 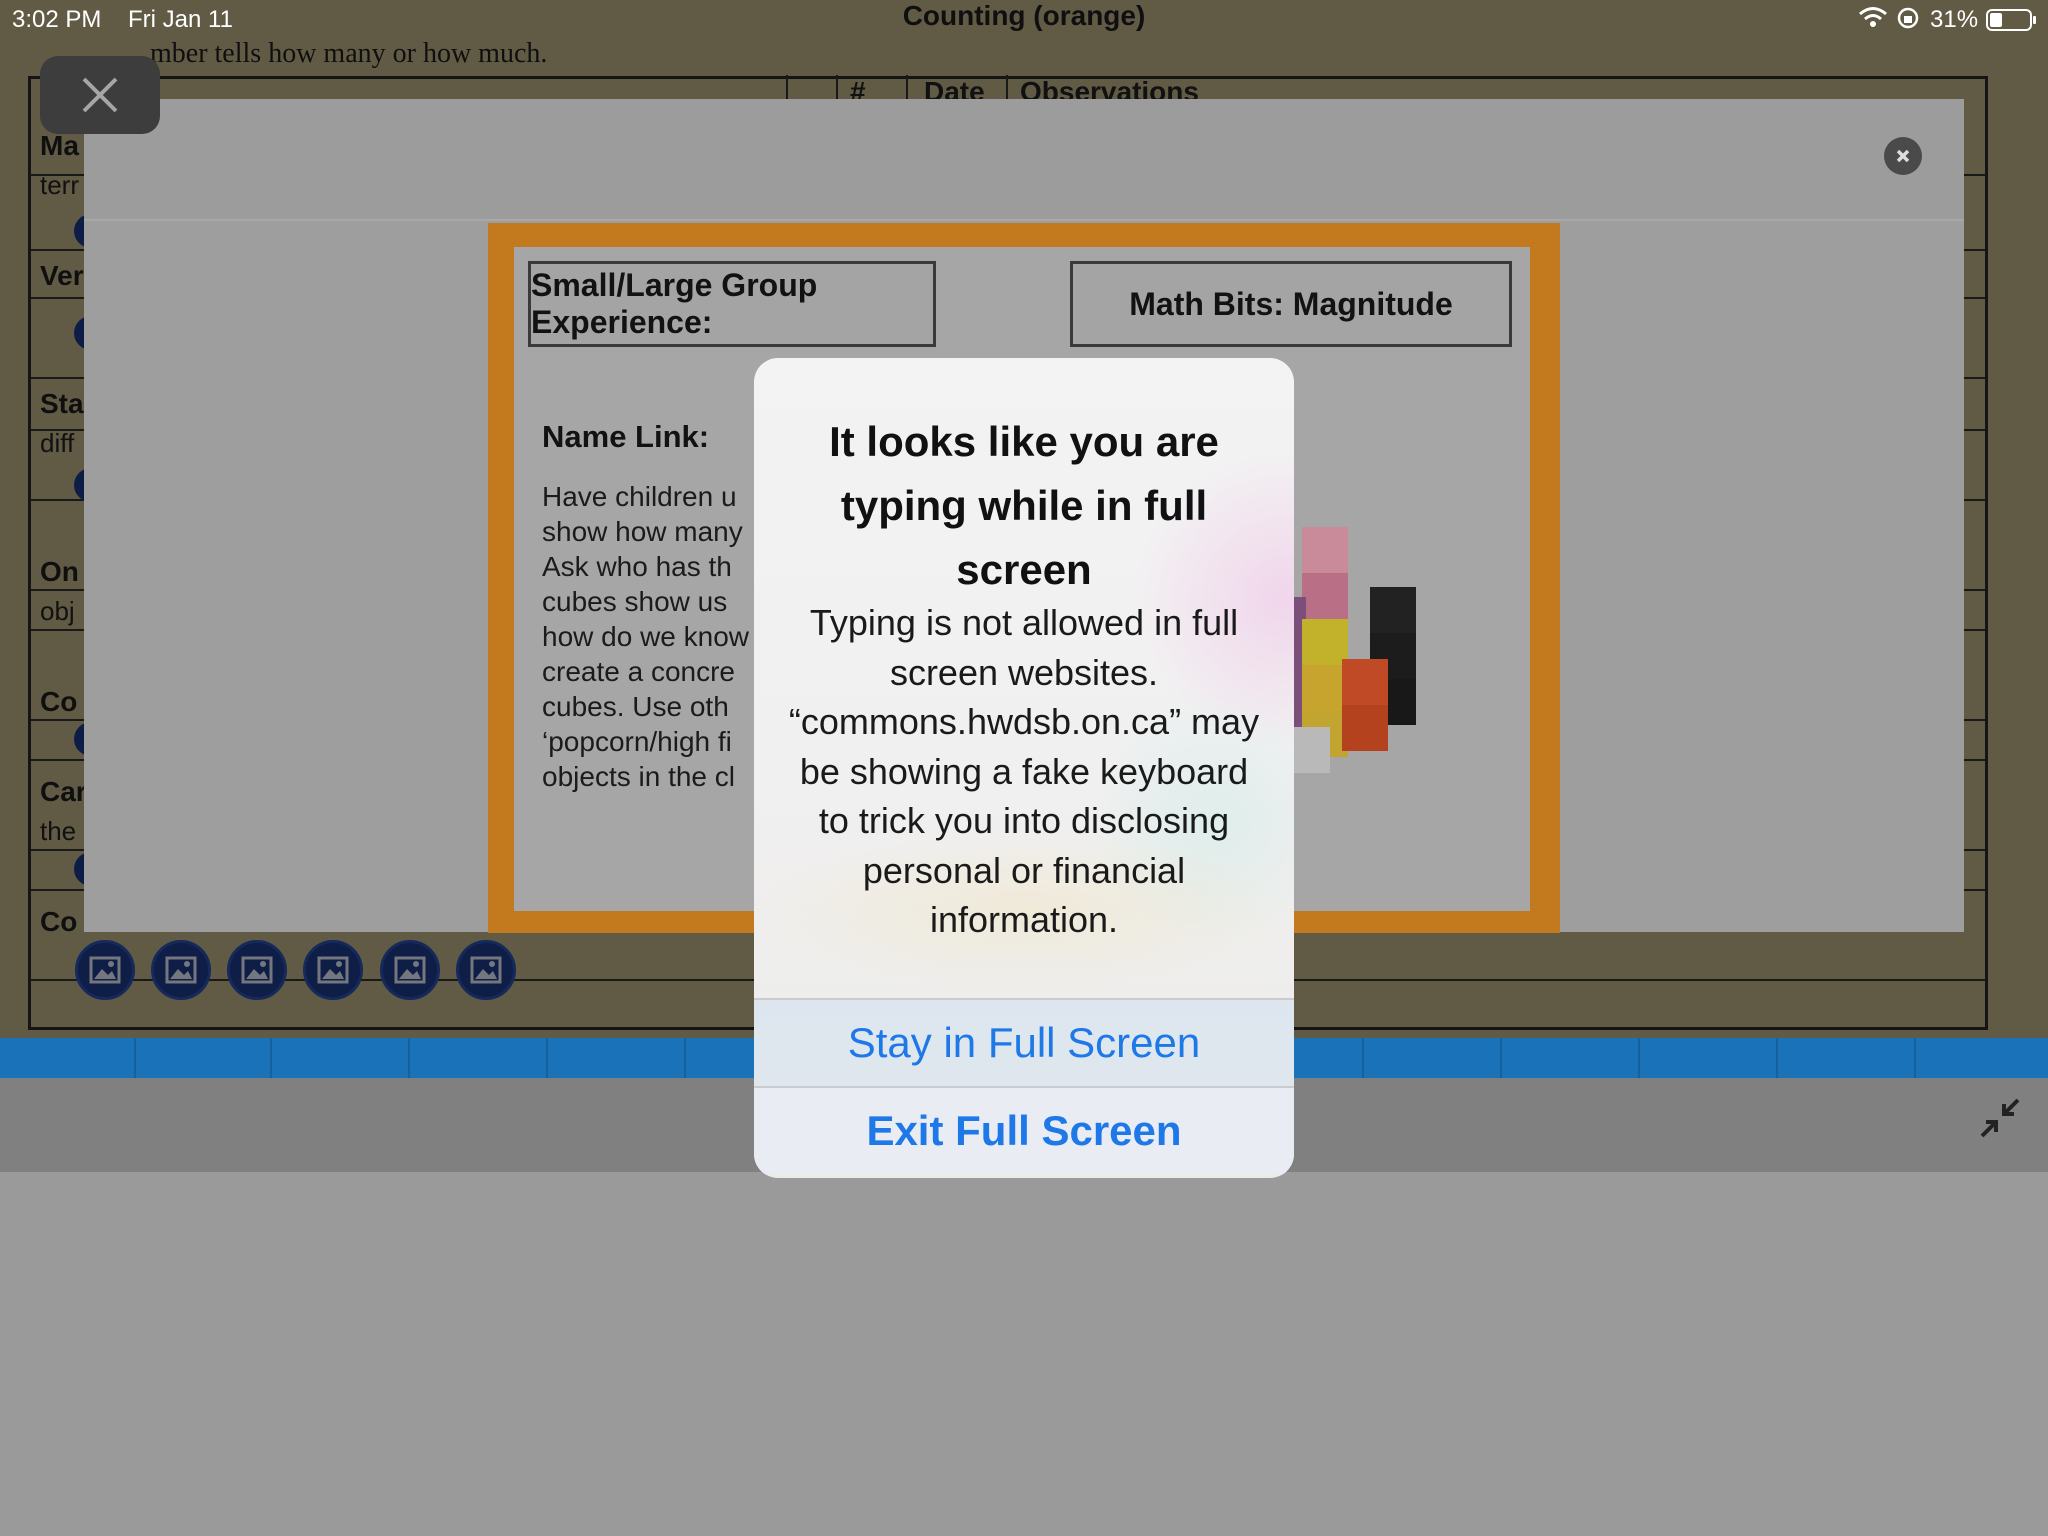 I want to click on name-link-heading: Name Link:, so click(x=626, y=436).